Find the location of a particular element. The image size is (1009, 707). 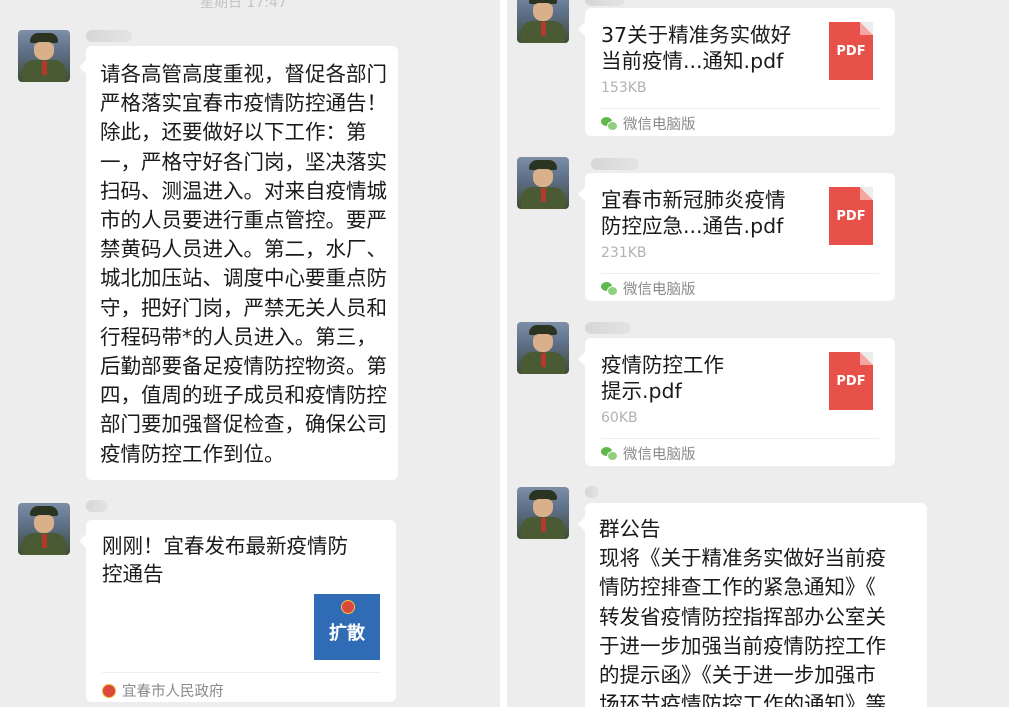

announcement-line: 场环节疫情防控工作的通知》等 is located at coordinates (742, 699).